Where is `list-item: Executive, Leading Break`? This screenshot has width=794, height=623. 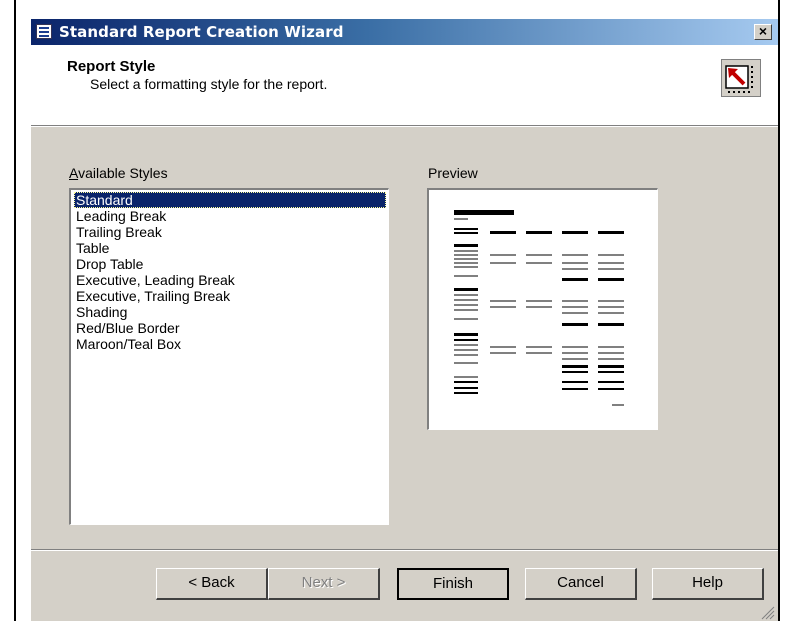 list-item: Executive, Leading Break is located at coordinates (230, 280).